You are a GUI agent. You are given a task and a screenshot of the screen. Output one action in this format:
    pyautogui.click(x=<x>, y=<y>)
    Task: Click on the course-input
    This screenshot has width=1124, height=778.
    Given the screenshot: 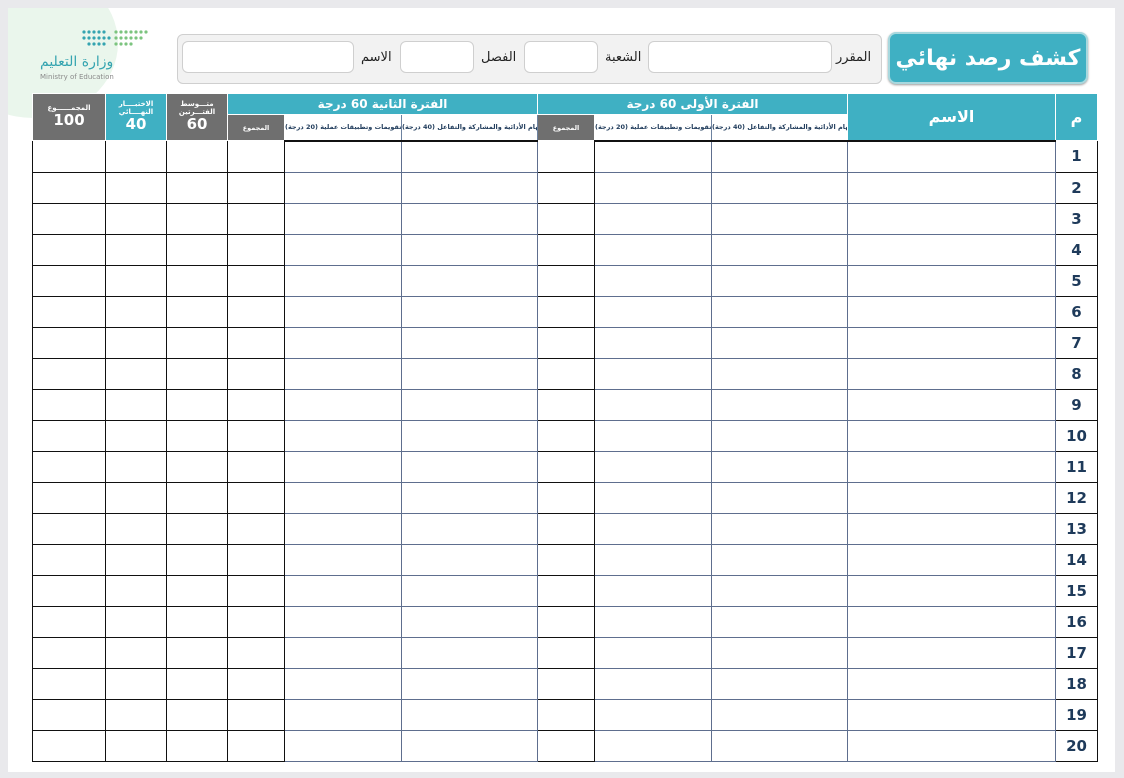 What is the action you would take?
    pyautogui.click(x=740, y=57)
    